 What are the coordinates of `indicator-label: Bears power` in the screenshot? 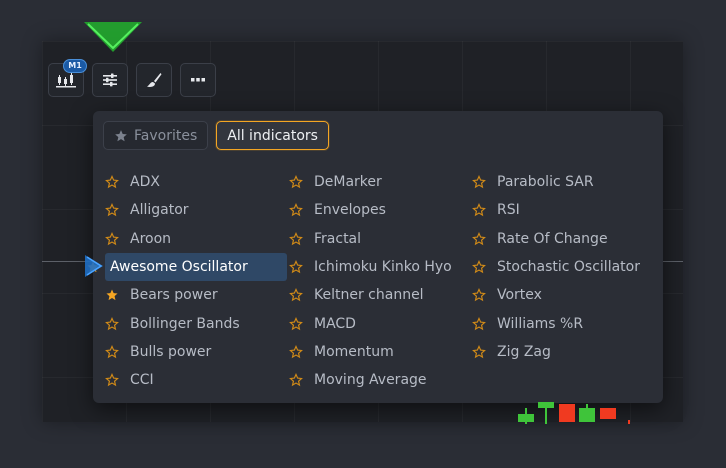 It's located at (174, 295).